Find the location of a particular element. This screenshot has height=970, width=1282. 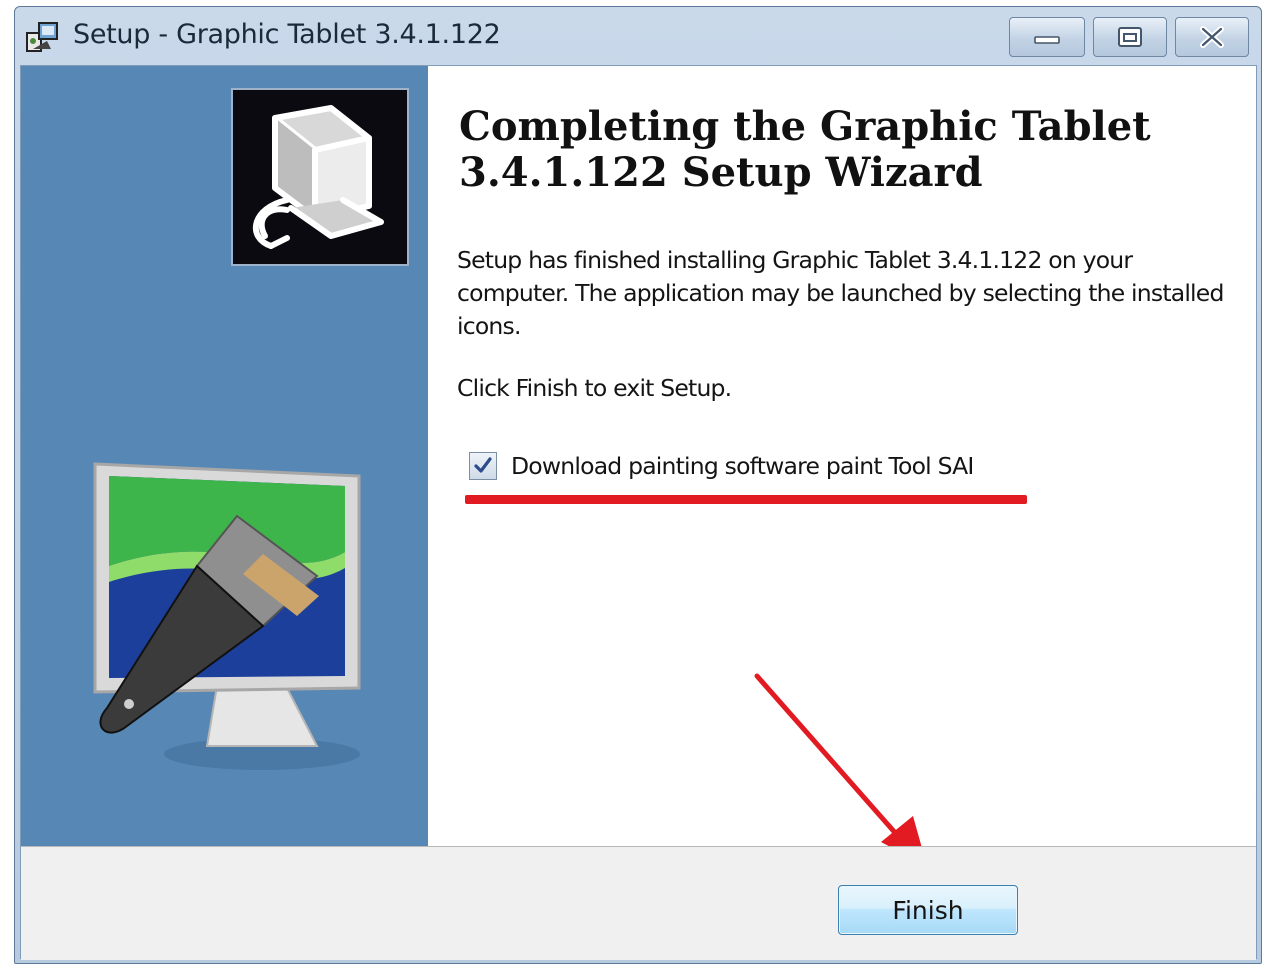

download-sai-checkbox is located at coordinates (483, 466).